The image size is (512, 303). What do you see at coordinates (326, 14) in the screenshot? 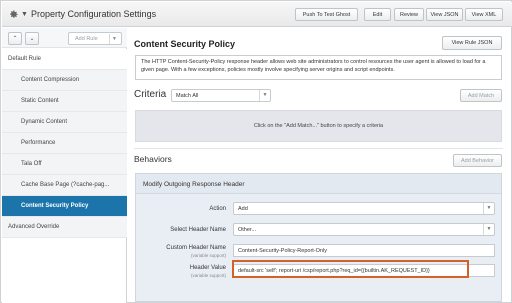
I see `push-to-test-ghost-button: Push To Test Ghost` at bounding box center [326, 14].